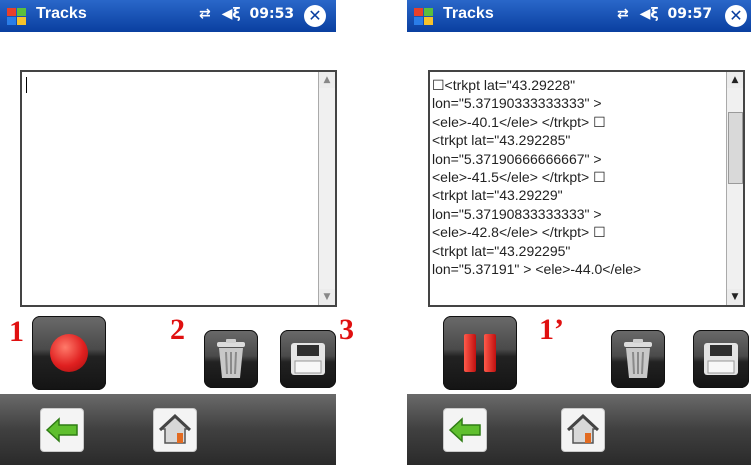  Describe the element at coordinates (504, 85) in the screenshot. I see `track-text-line: ☐<trkpt lat="43.29228"` at that location.